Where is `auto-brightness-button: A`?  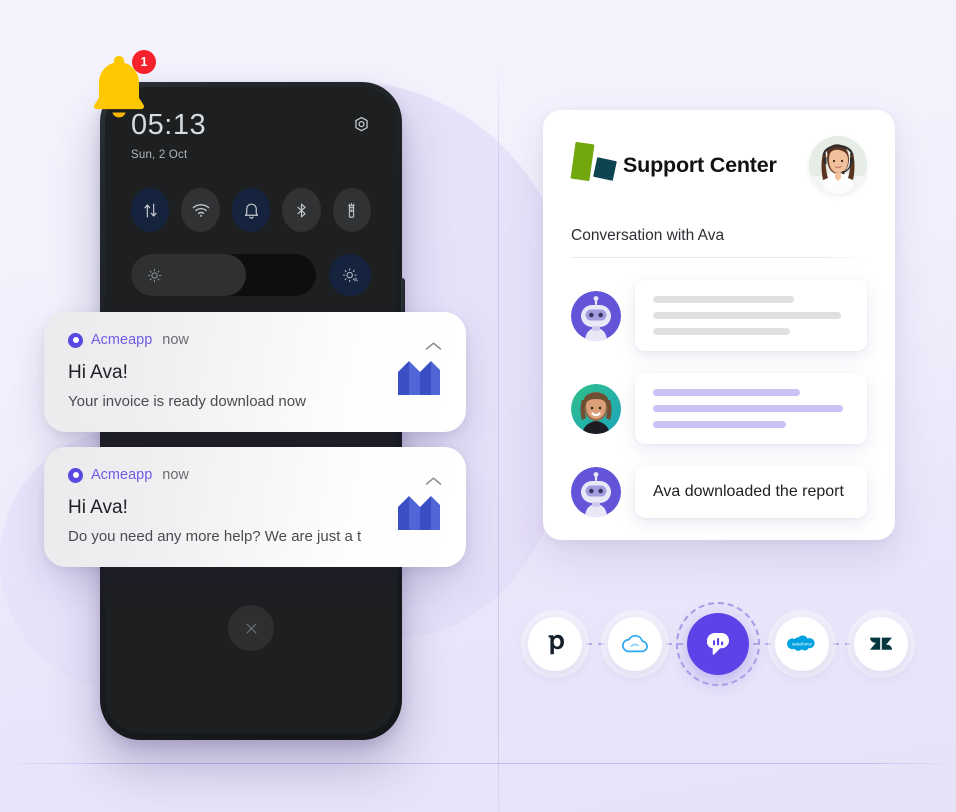
auto-brightness-button: A is located at coordinates (350, 275).